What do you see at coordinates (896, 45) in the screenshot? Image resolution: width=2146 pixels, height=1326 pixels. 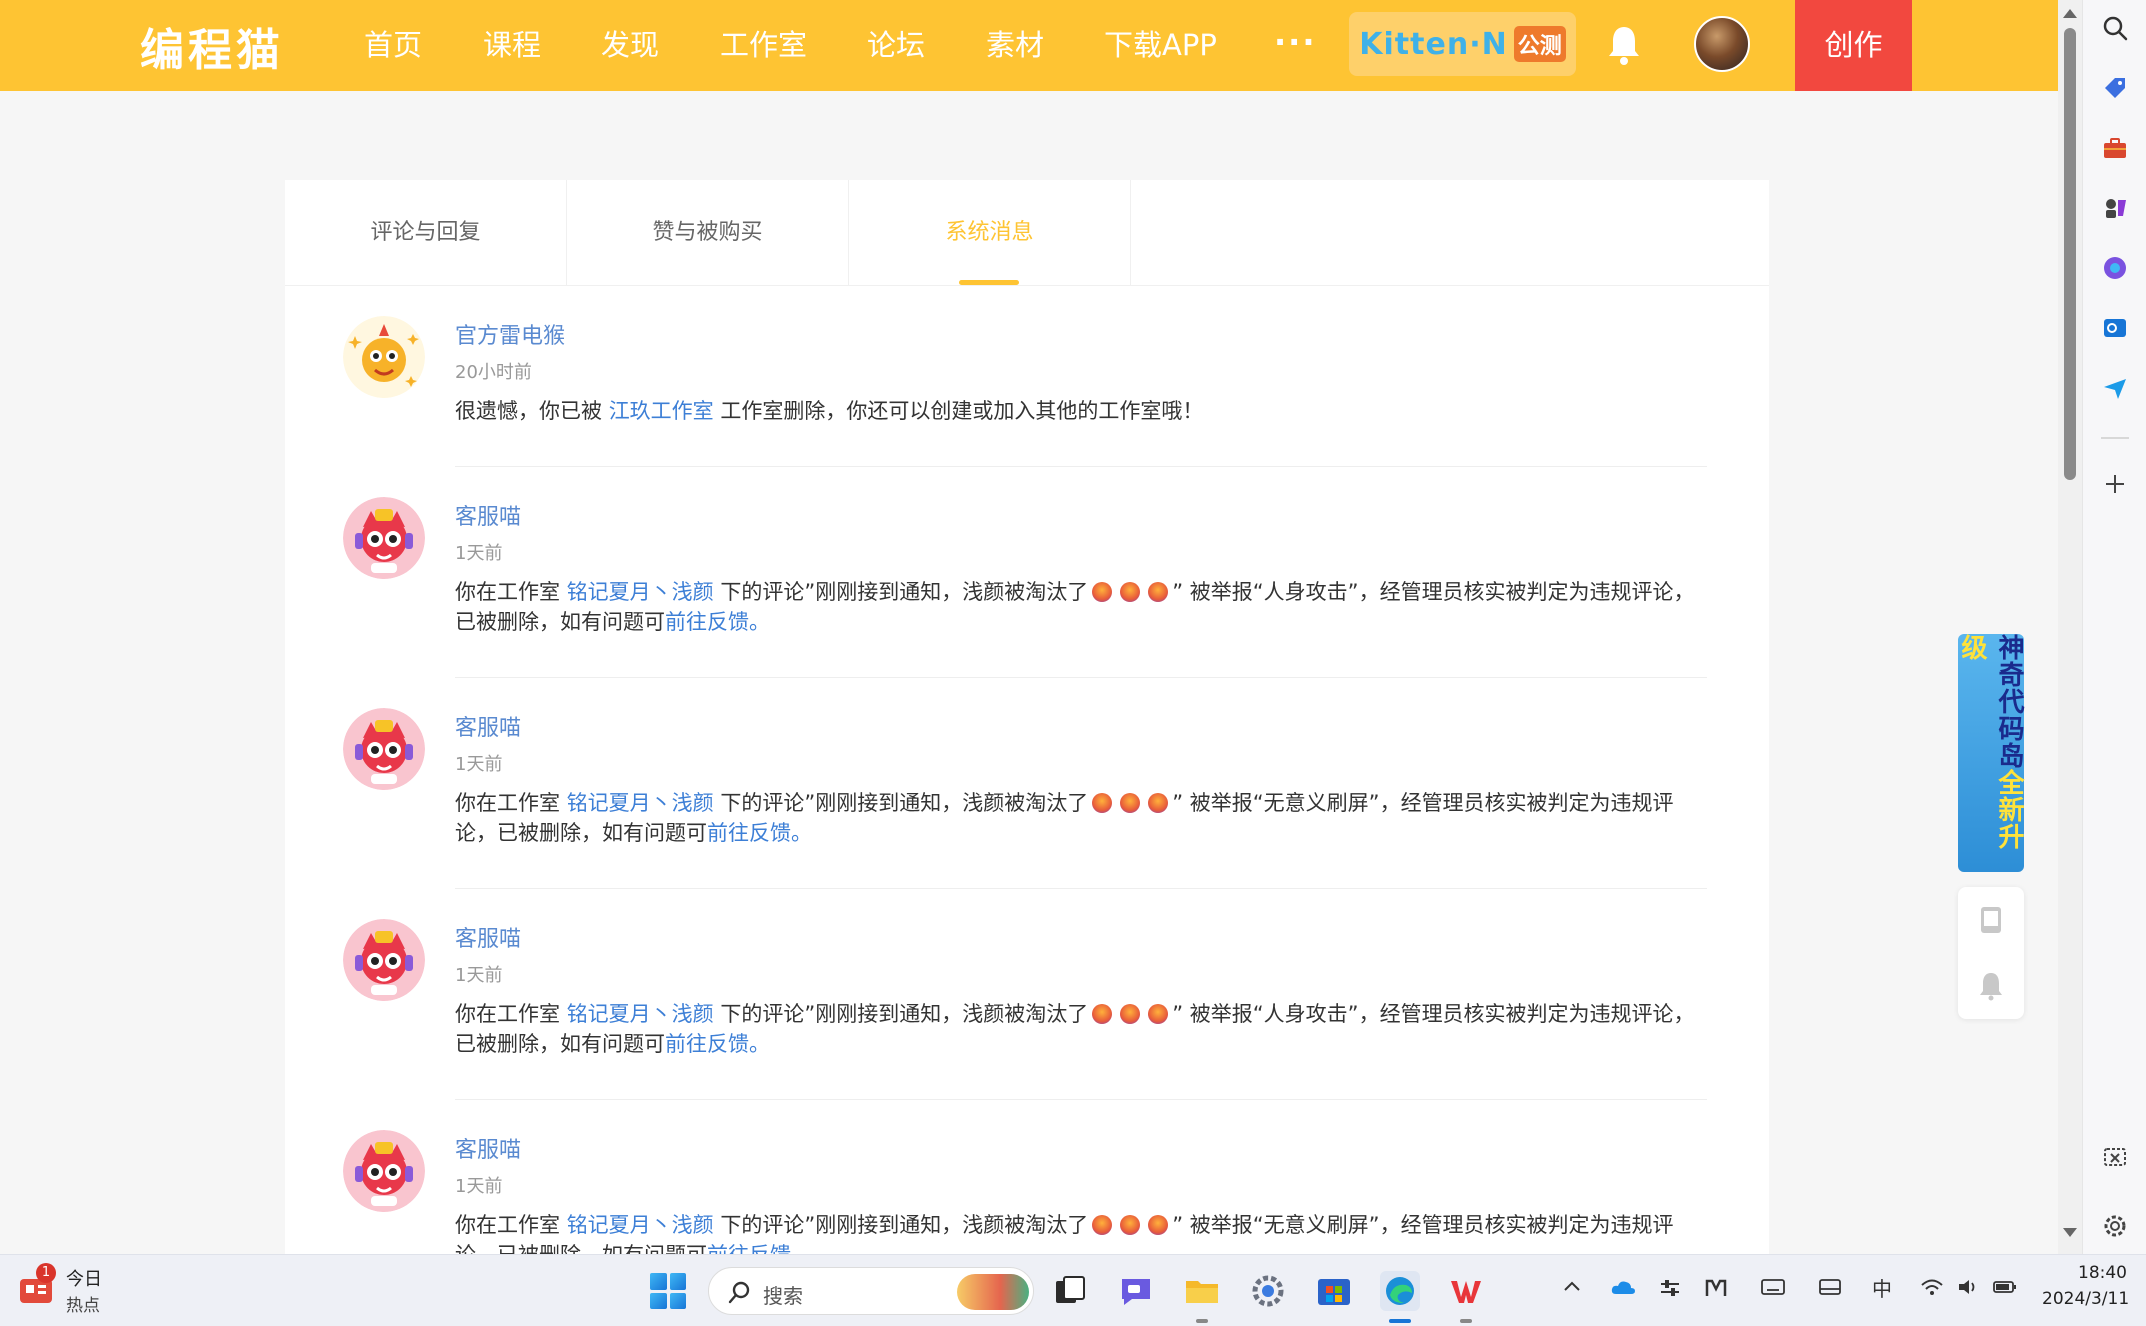 I see `nav-forum: 论坛` at bounding box center [896, 45].